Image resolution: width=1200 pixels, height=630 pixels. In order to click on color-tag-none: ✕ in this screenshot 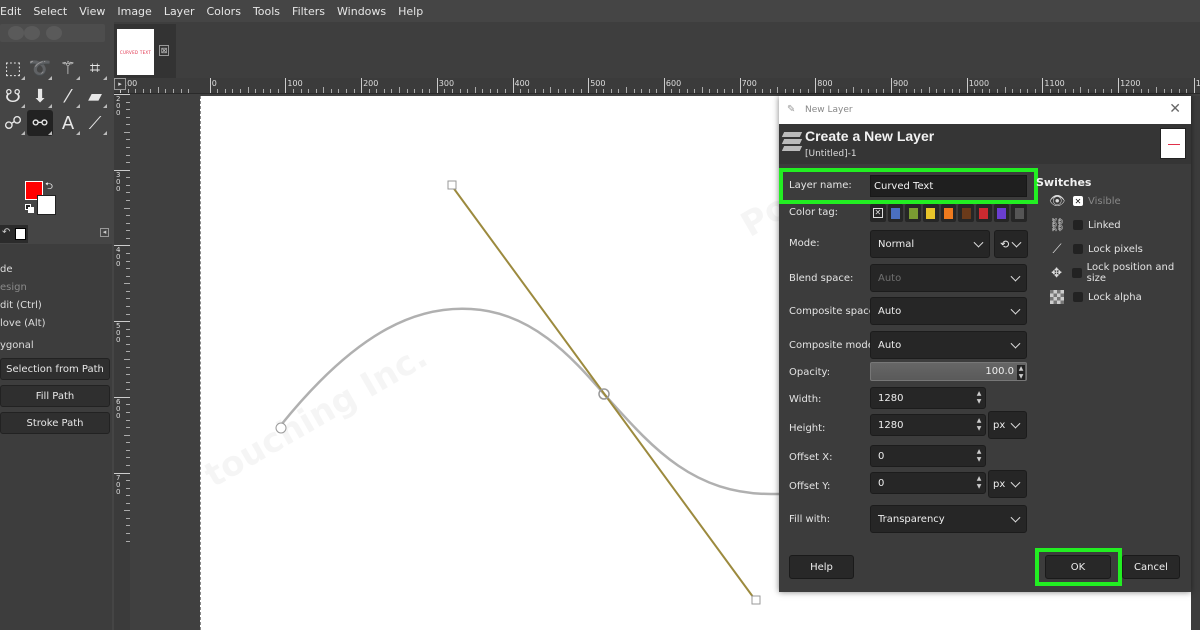, I will do `click(878, 213)`.